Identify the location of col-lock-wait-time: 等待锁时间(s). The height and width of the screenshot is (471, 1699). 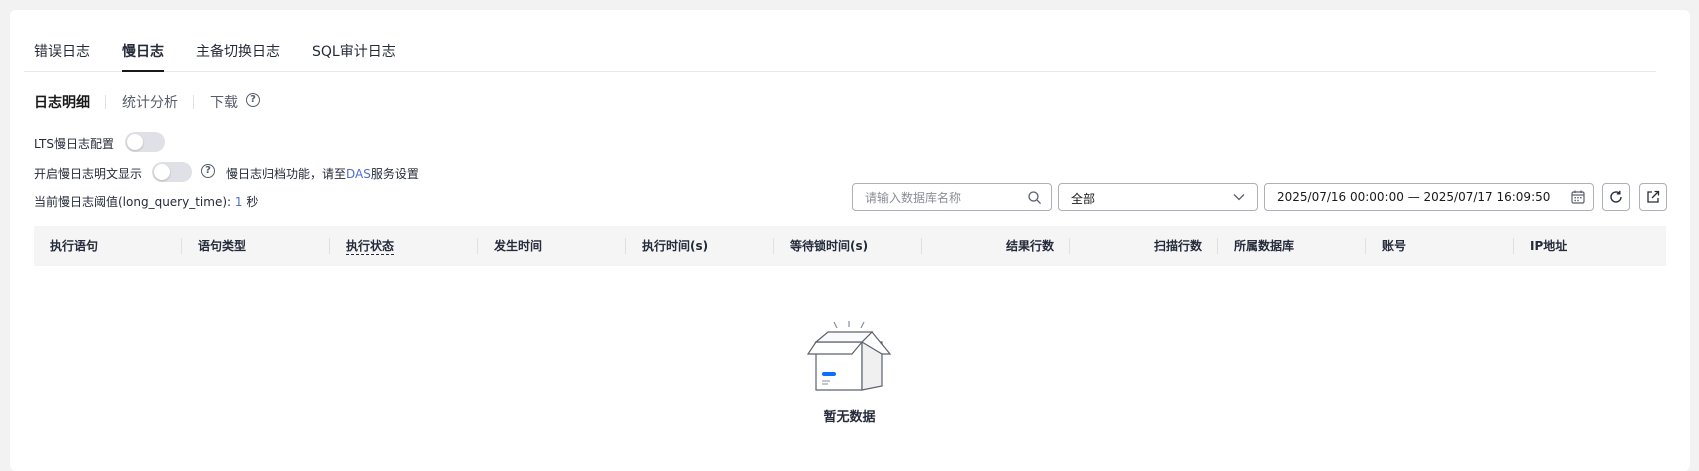
(829, 246).